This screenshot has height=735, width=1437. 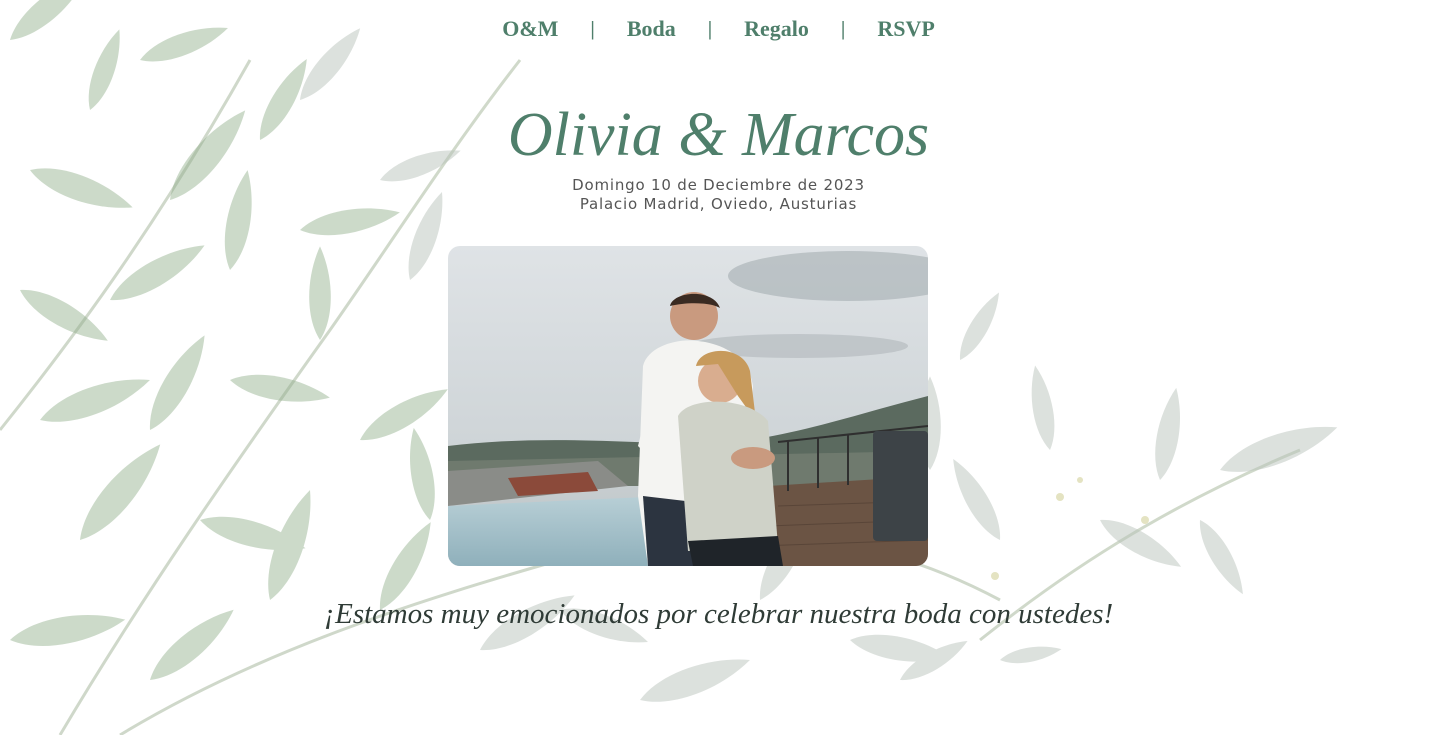 I want to click on nav-link-om: O&M, so click(x=530, y=29).